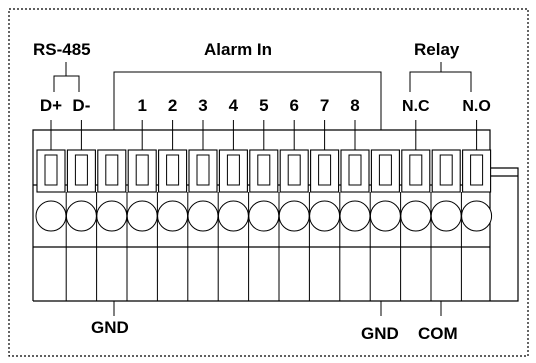  What do you see at coordinates (437, 49) in the screenshot?
I see `relay-group-label: Relay` at bounding box center [437, 49].